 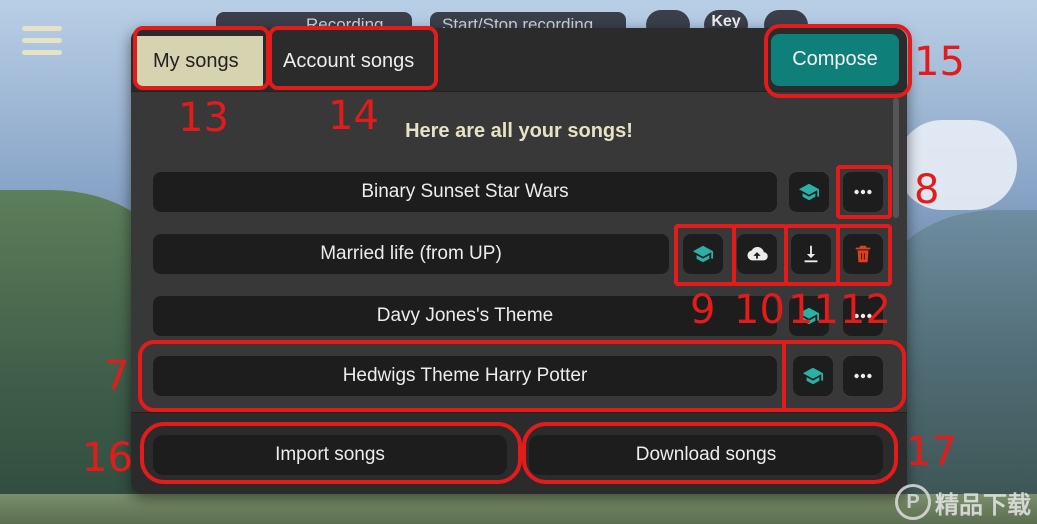 I want to click on annotation-number-9: 9, so click(x=703, y=310).